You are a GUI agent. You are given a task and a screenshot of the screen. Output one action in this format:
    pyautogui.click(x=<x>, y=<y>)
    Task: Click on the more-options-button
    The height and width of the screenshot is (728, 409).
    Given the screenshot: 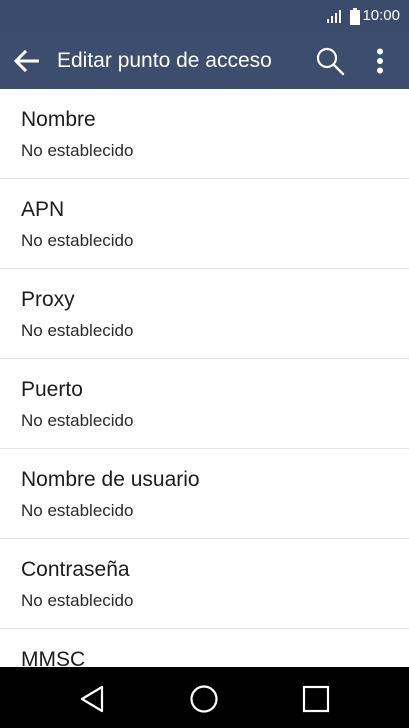 What is the action you would take?
    pyautogui.click(x=380, y=61)
    